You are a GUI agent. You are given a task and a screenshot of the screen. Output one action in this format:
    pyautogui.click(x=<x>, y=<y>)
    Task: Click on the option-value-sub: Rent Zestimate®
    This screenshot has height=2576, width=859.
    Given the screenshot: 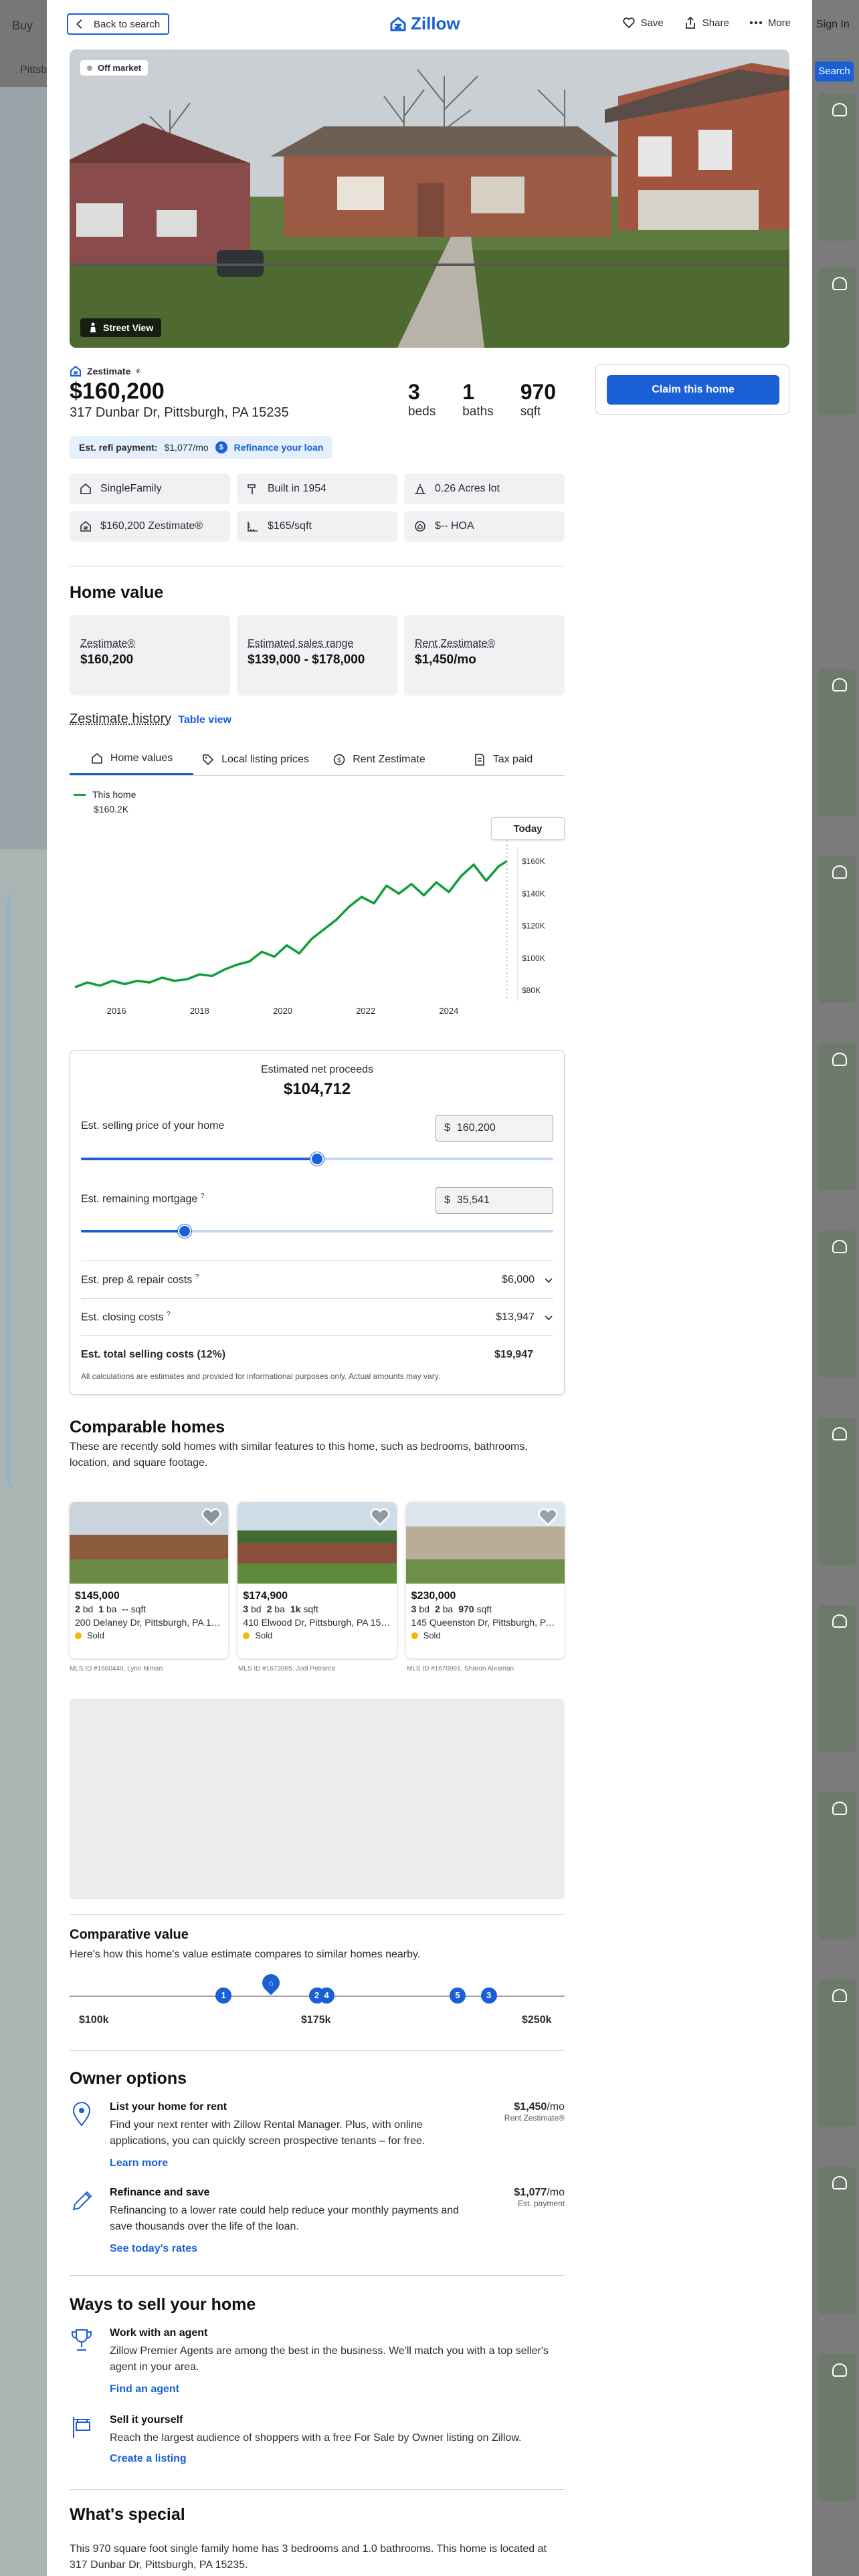 What is the action you would take?
    pyautogui.click(x=534, y=2118)
    